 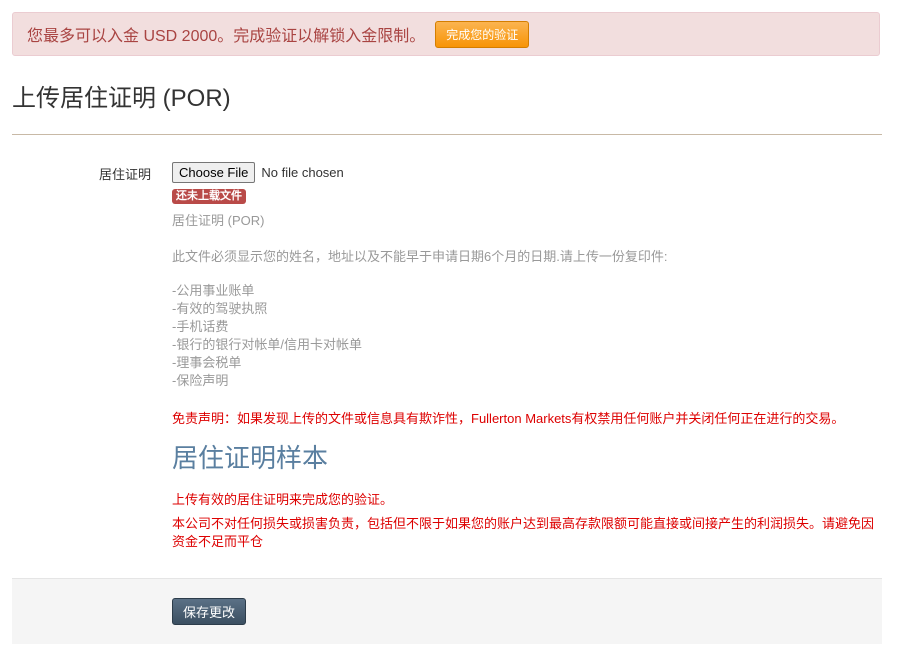 I want to click on not-uploaded-badge: 还未上载文件, so click(x=209, y=196).